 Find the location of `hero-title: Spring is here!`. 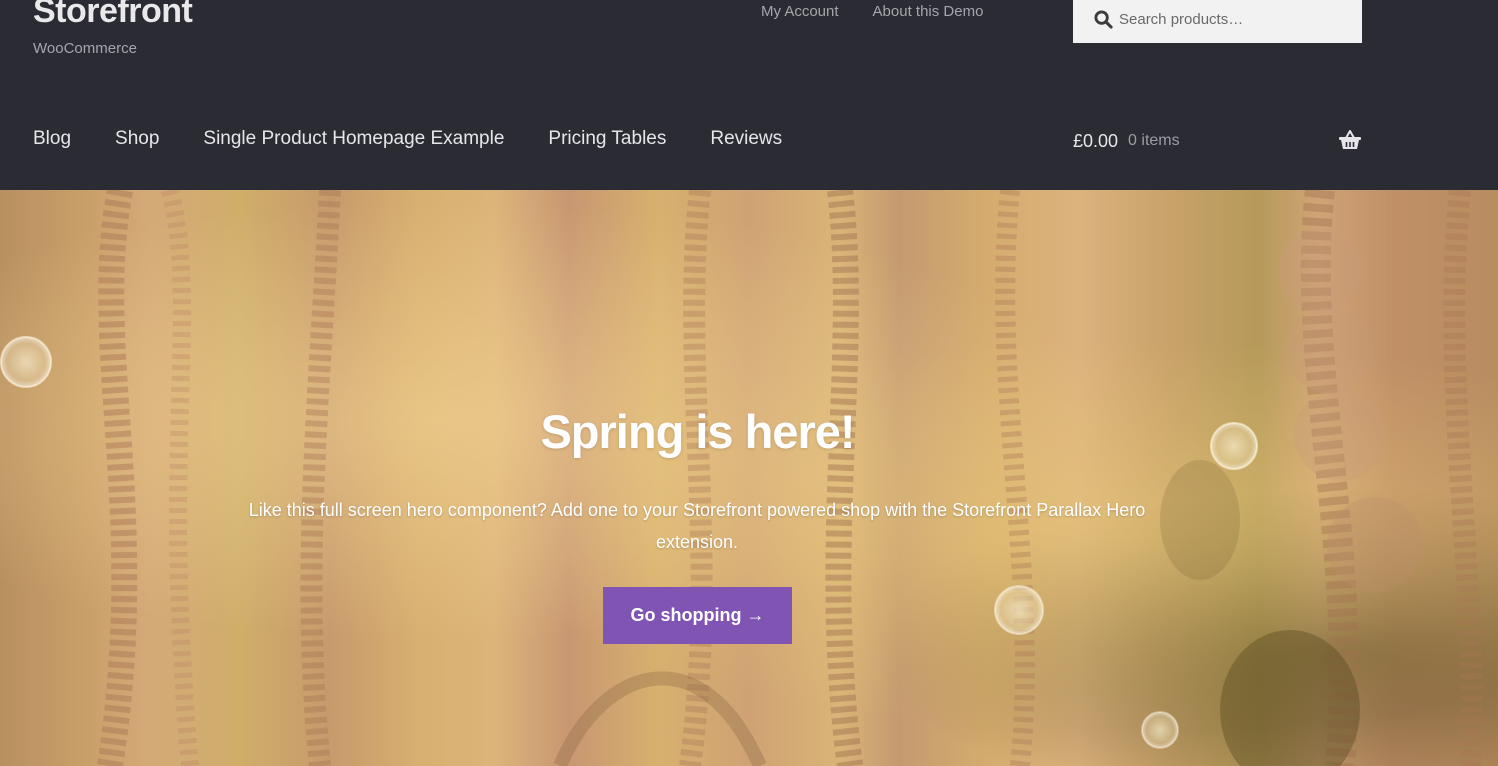

hero-title: Spring is here! is located at coordinates (697, 431).